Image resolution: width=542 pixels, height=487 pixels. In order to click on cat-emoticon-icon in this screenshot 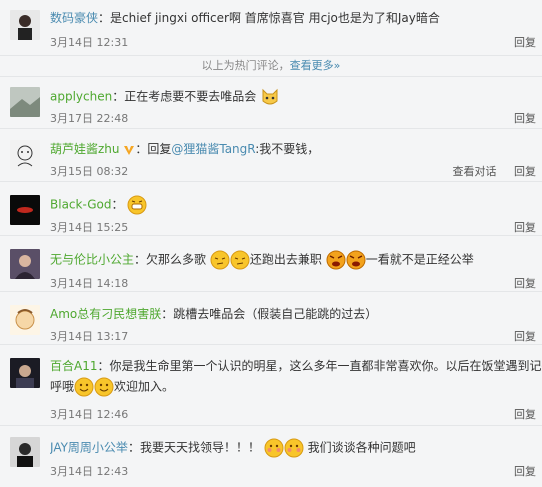, I will do `click(270, 96)`.